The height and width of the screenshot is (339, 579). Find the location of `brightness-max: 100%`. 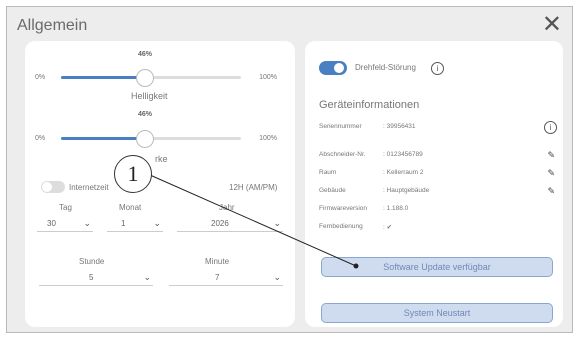

brightness-max: 100% is located at coordinates (268, 77).